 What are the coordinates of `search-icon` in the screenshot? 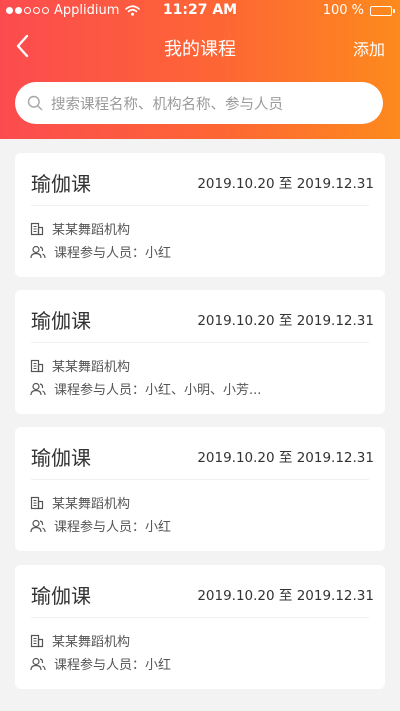 It's located at (35, 103).